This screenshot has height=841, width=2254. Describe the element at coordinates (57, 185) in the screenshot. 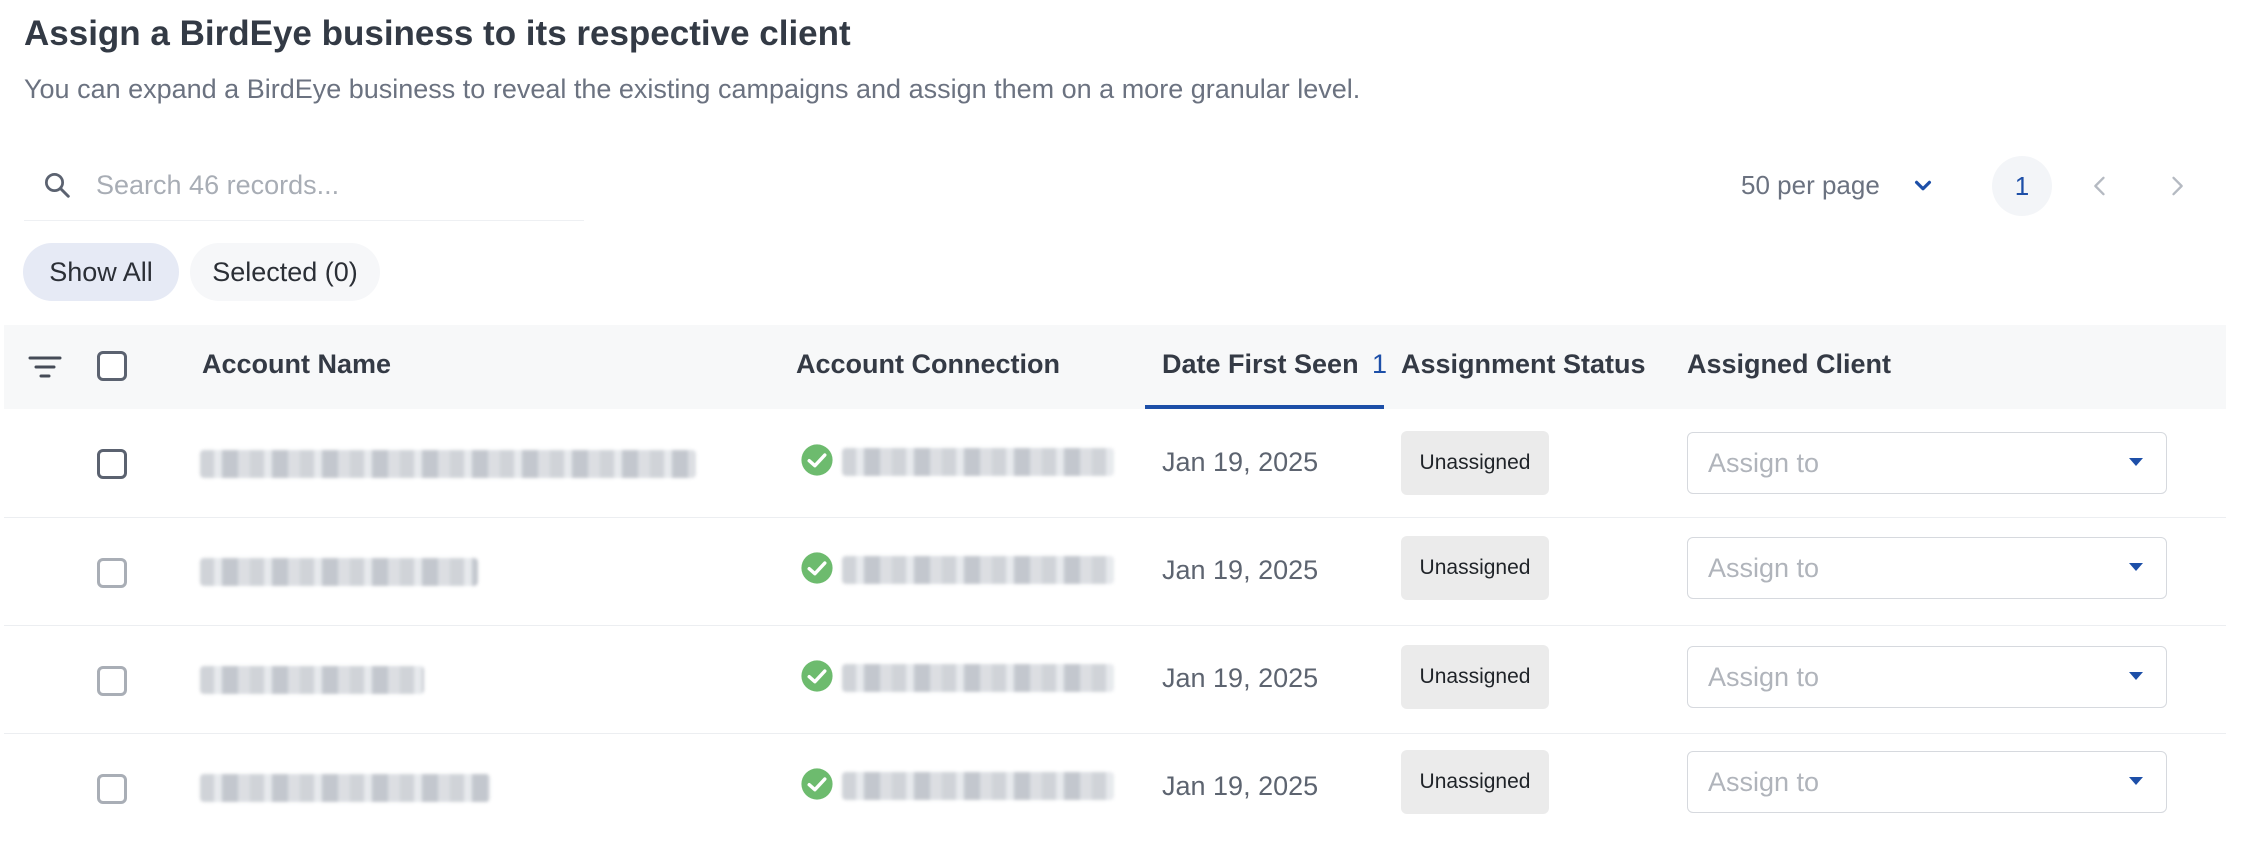

I see `search-icon` at that location.